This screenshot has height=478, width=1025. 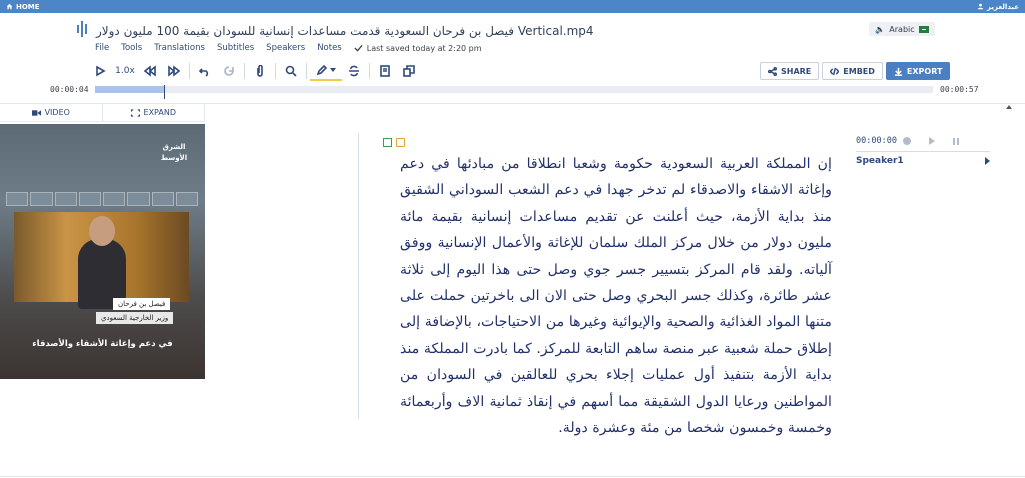 I want to click on search-button, so click(x=291, y=71).